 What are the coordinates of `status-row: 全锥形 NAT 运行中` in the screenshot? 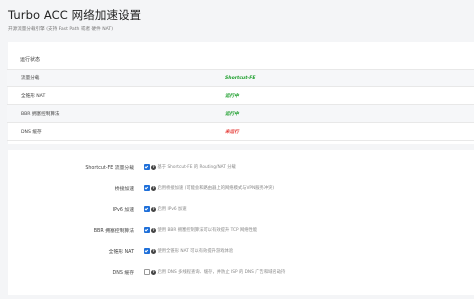 It's located at (240, 96).